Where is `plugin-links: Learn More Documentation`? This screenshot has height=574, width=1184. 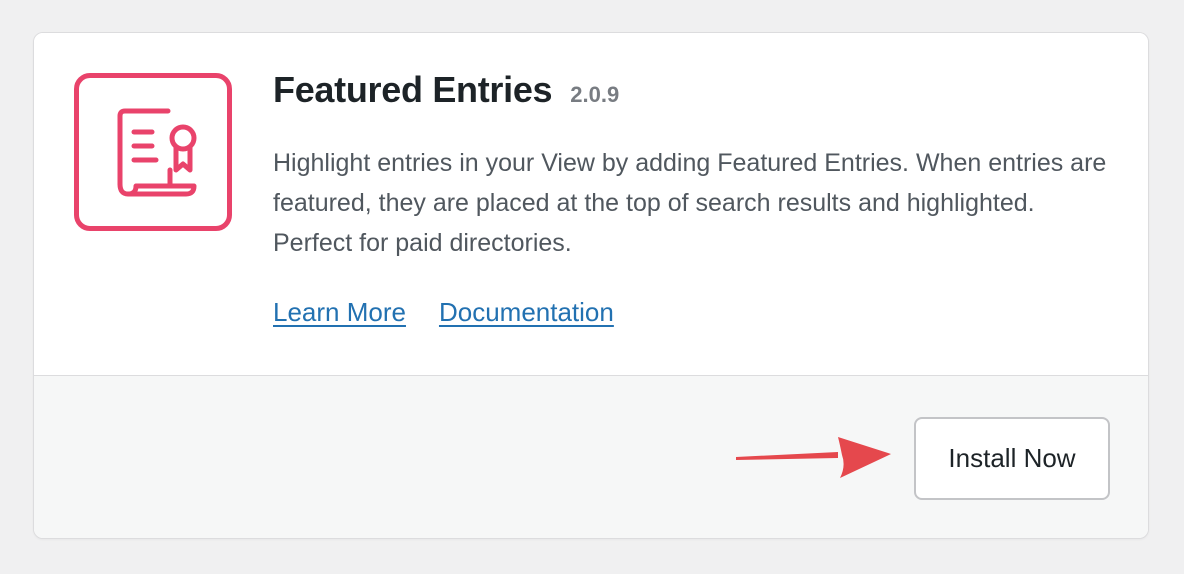
plugin-links: Learn More Documentation is located at coordinates (443, 312).